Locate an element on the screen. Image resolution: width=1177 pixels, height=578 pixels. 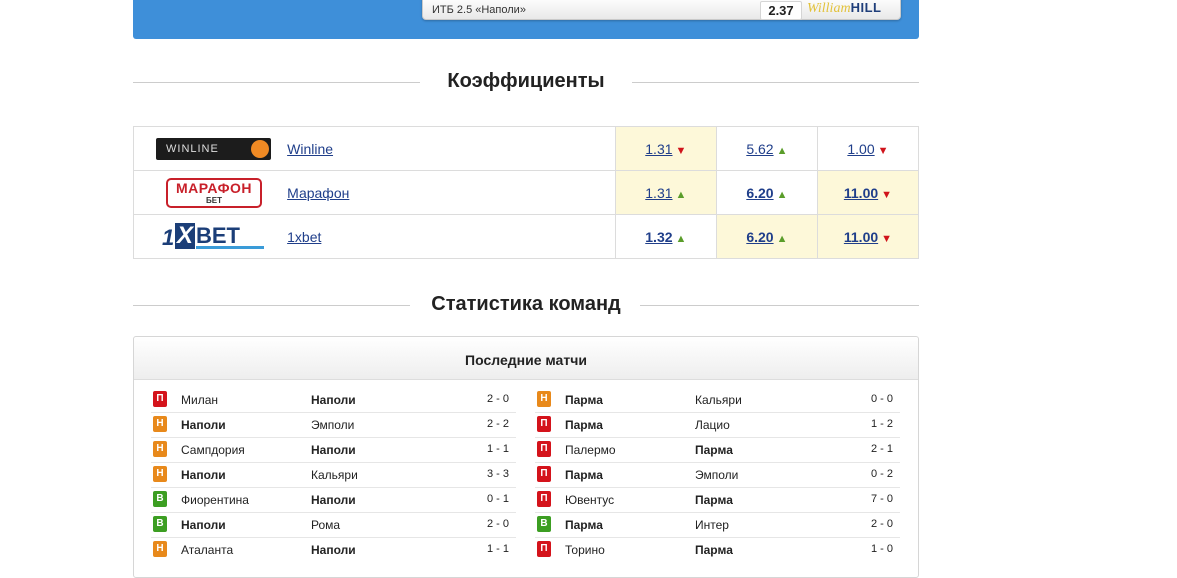
1xbet-logo: 1 X BET is located at coordinates (214, 237).